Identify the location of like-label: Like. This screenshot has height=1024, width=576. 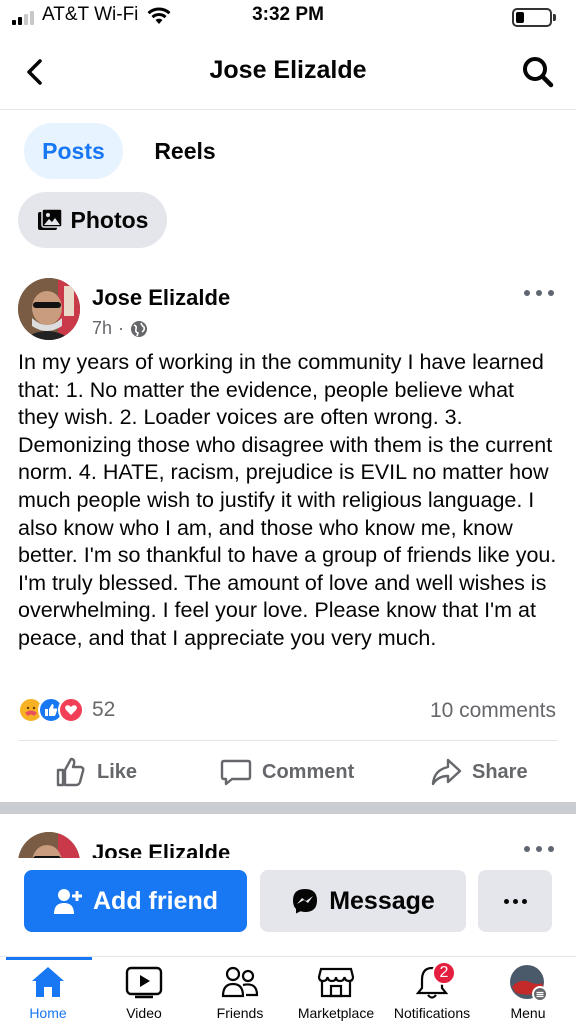
(117, 771).